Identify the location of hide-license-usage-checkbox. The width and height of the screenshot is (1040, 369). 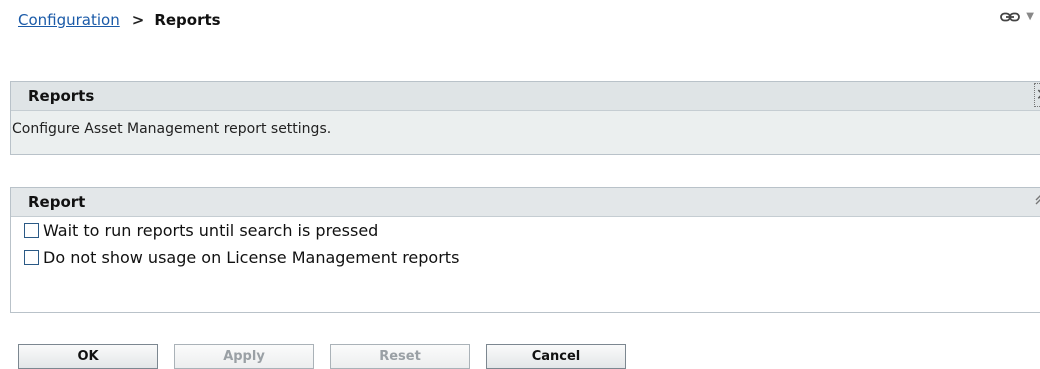
(31, 257).